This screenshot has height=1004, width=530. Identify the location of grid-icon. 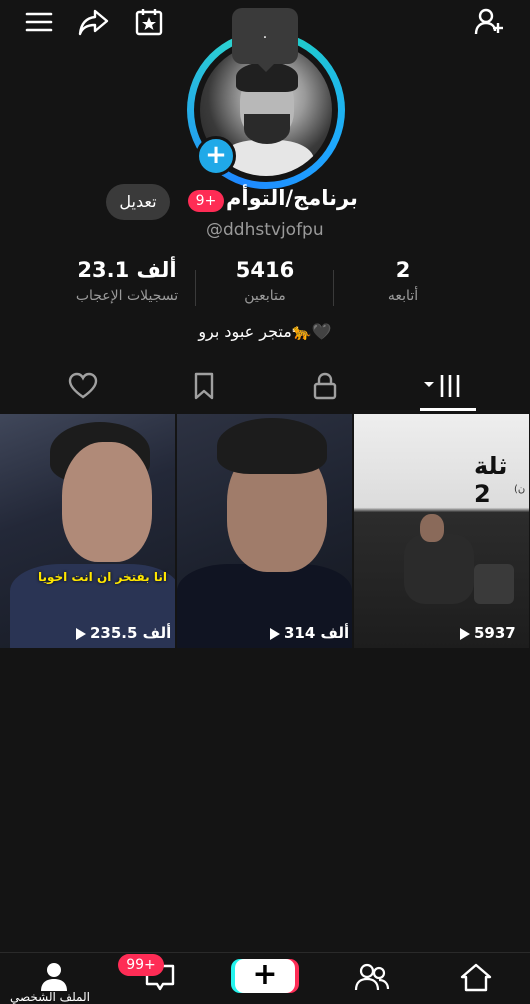
(442, 386).